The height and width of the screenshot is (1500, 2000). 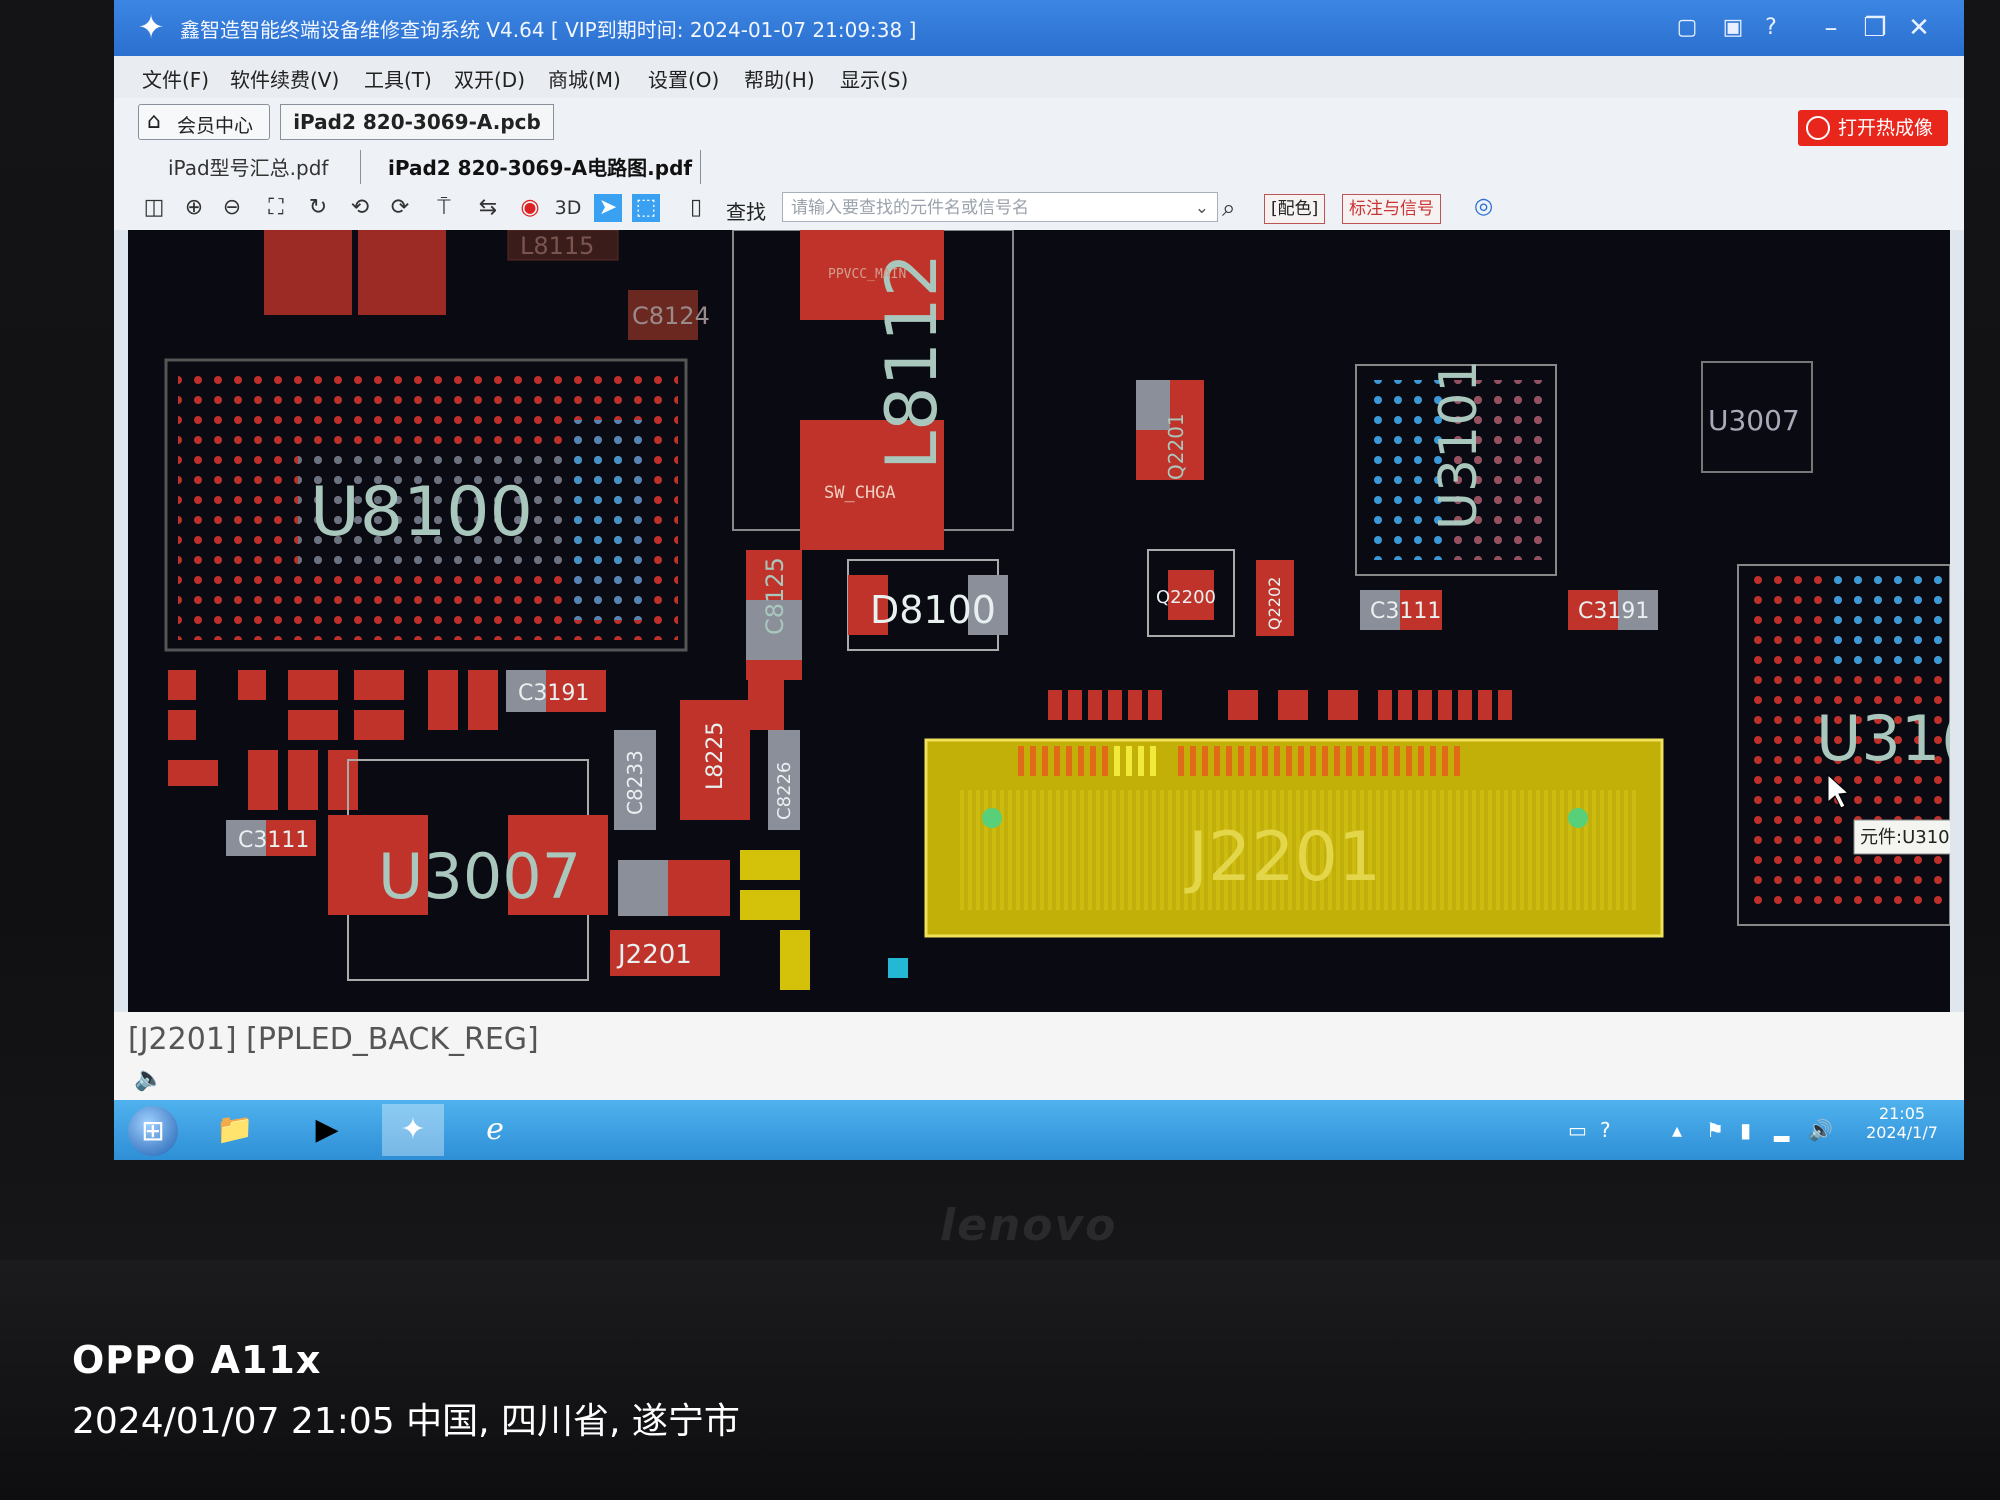 What do you see at coordinates (1295, 209) in the screenshot?
I see `color-scheme-button: [配色]` at bounding box center [1295, 209].